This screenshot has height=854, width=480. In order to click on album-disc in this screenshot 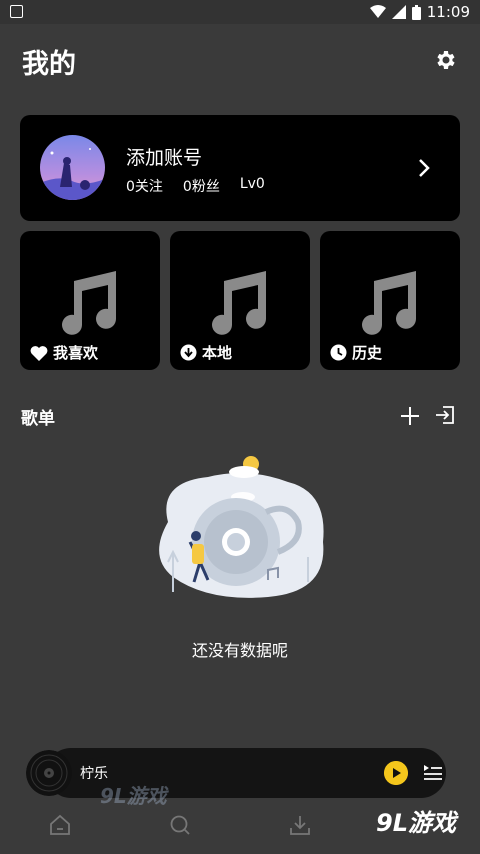, I will do `click(49, 773)`.